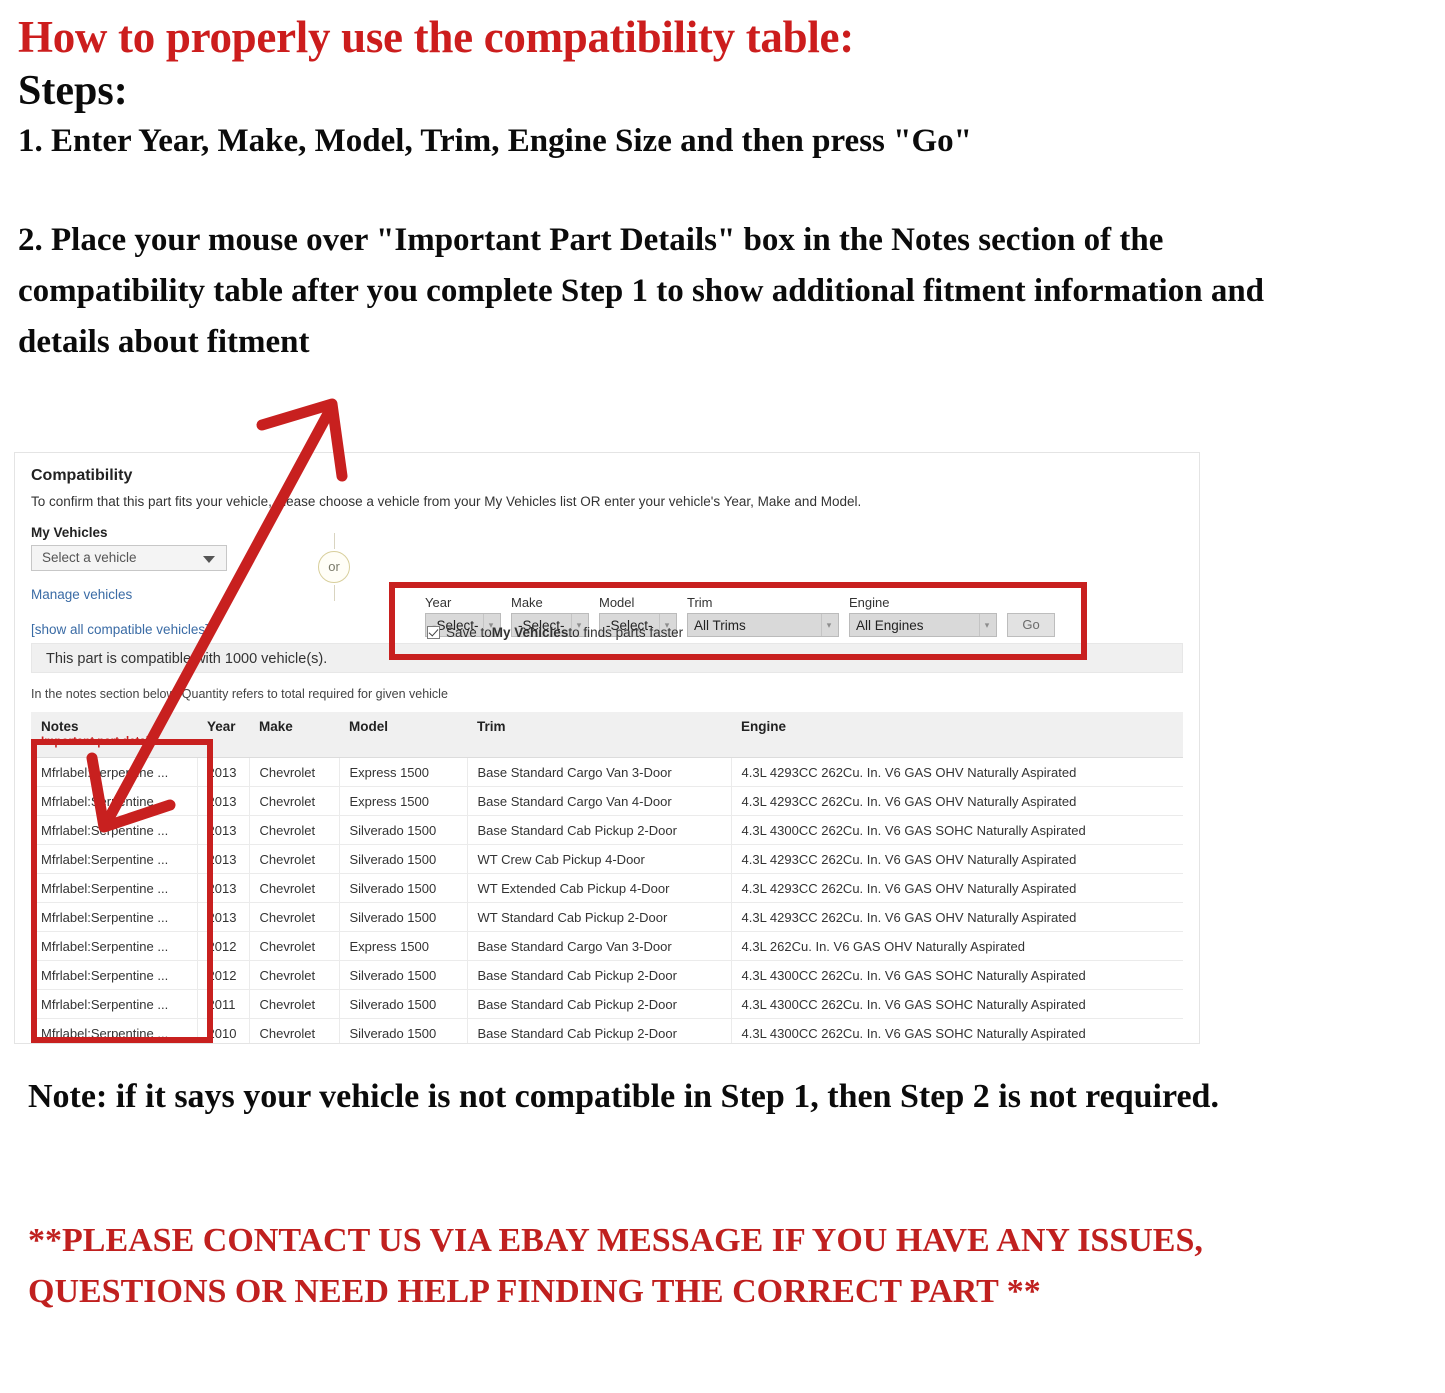 The height and width of the screenshot is (1393, 1445). What do you see at coordinates (60, 726) in the screenshot?
I see `notes-header-label: Notes` at bounding box center [60, 726].